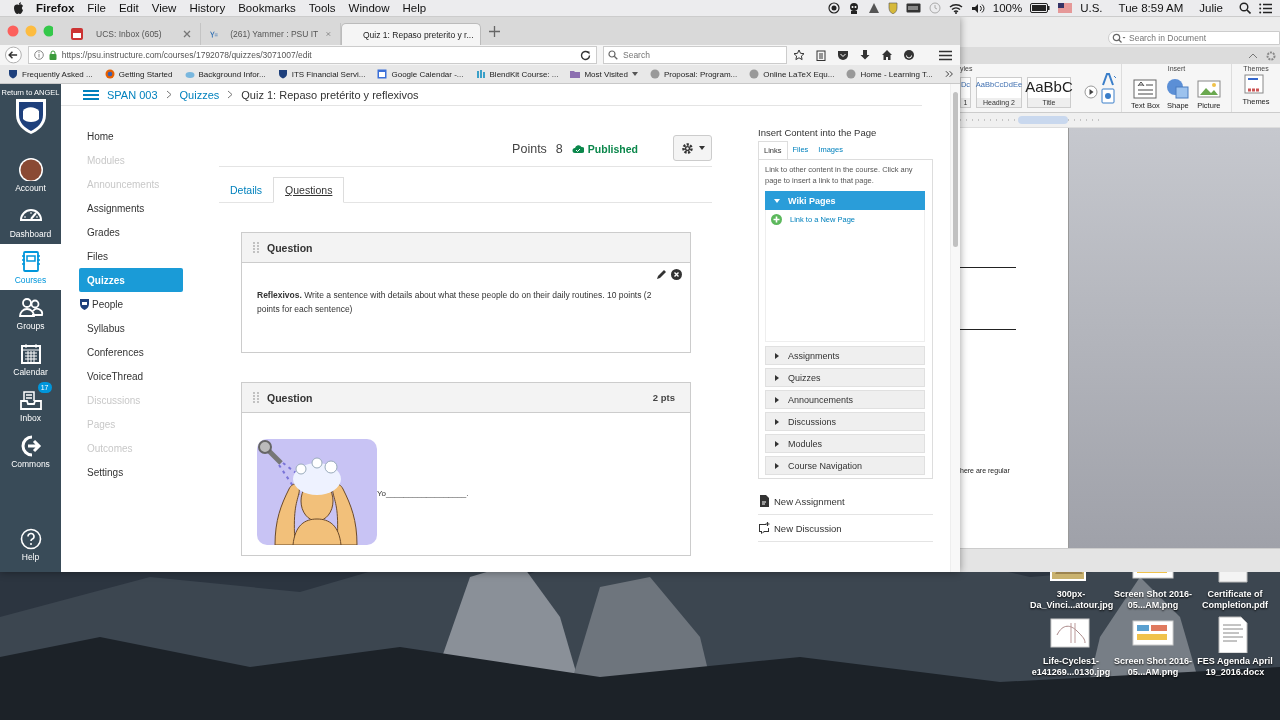 This screenshot has width=1280, height=720. What do you see at coordinates (833, 8) in the screenshot?
I see `record-icon` at bounding box center [833, 8].